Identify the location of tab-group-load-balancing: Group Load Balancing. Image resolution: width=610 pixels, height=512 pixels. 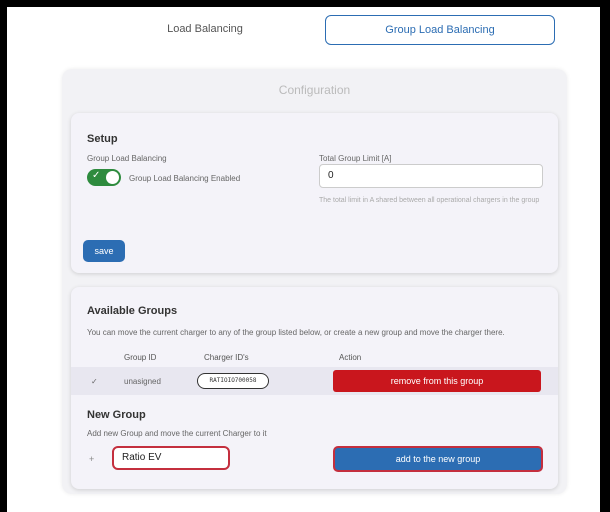
(440, 30).